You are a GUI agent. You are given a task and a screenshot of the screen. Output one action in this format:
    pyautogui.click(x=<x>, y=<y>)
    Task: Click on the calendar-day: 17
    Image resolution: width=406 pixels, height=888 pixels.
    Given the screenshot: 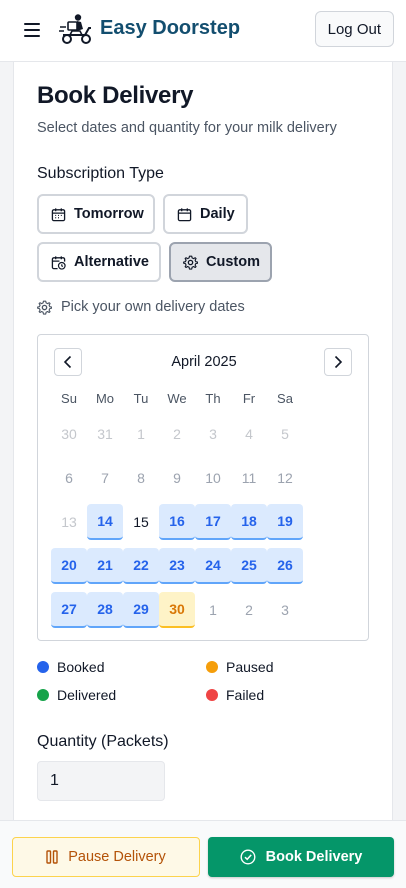 What is the action you would take?
    pyautogui.click(x=213, y=522)
    